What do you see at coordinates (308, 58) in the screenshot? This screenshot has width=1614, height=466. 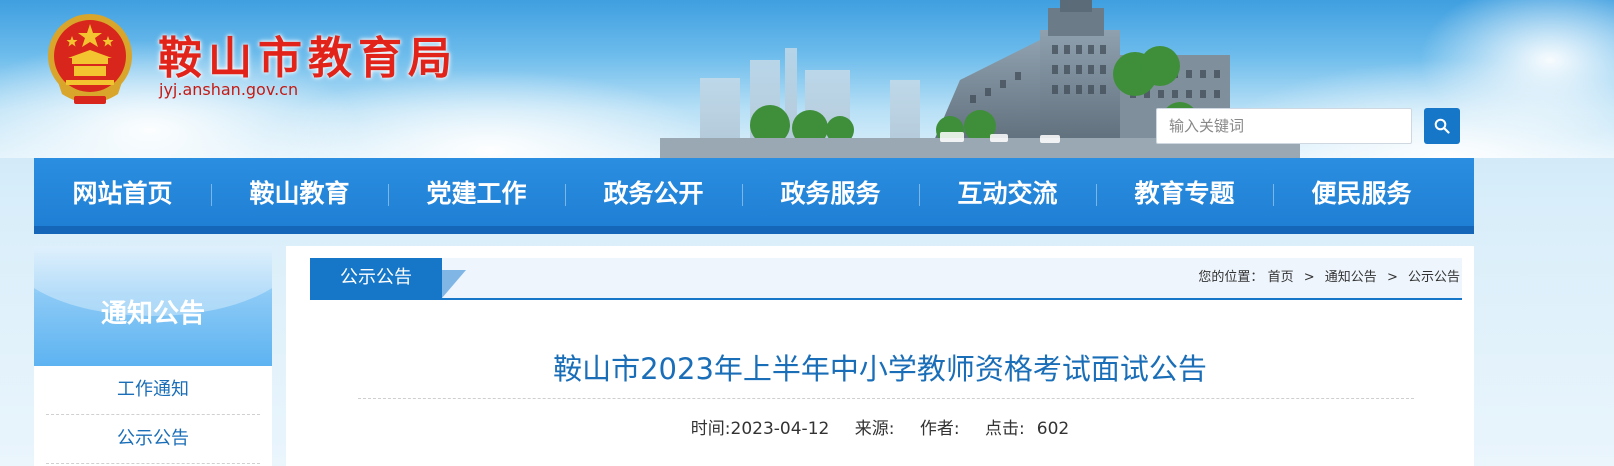 I see `site-title: 鞍山市教育局` at bounding box center [308, 58].